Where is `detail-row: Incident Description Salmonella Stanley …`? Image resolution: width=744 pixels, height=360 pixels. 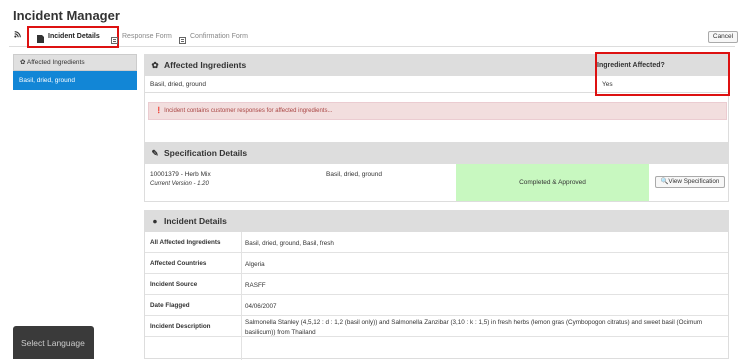 detail-row: Incident Description Salmonella Stanley … is located at coordinates (436, 326).